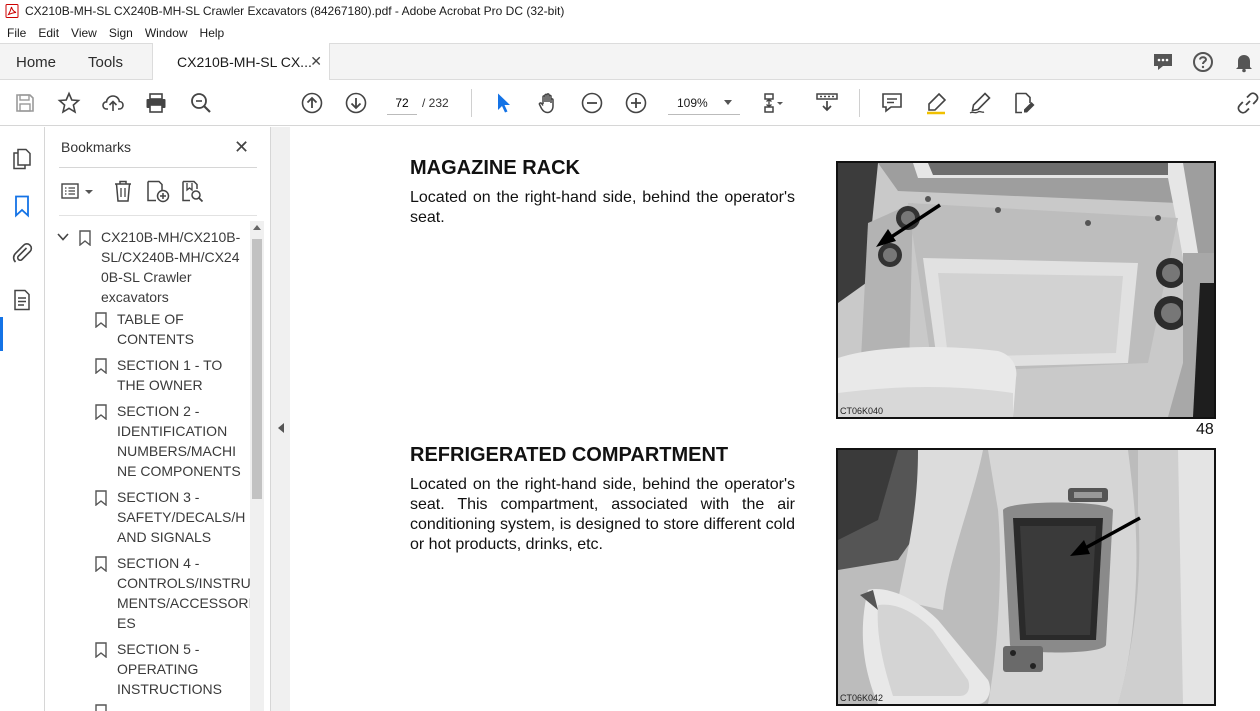 This screenshot has width=1260, height=711. I want to click on bookmark-line: MENTS/ACCESSORI, so click(183, 603).